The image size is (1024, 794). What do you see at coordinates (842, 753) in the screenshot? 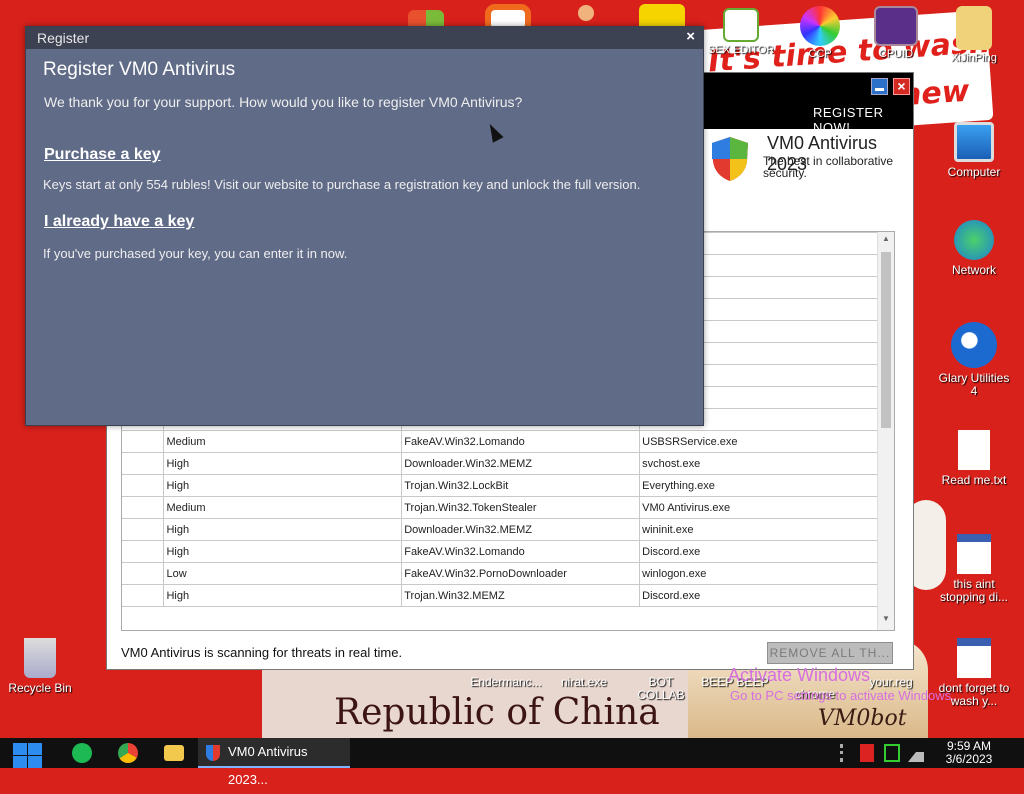
I see `tray-overflow-icon` at bounding box center [842, 753].